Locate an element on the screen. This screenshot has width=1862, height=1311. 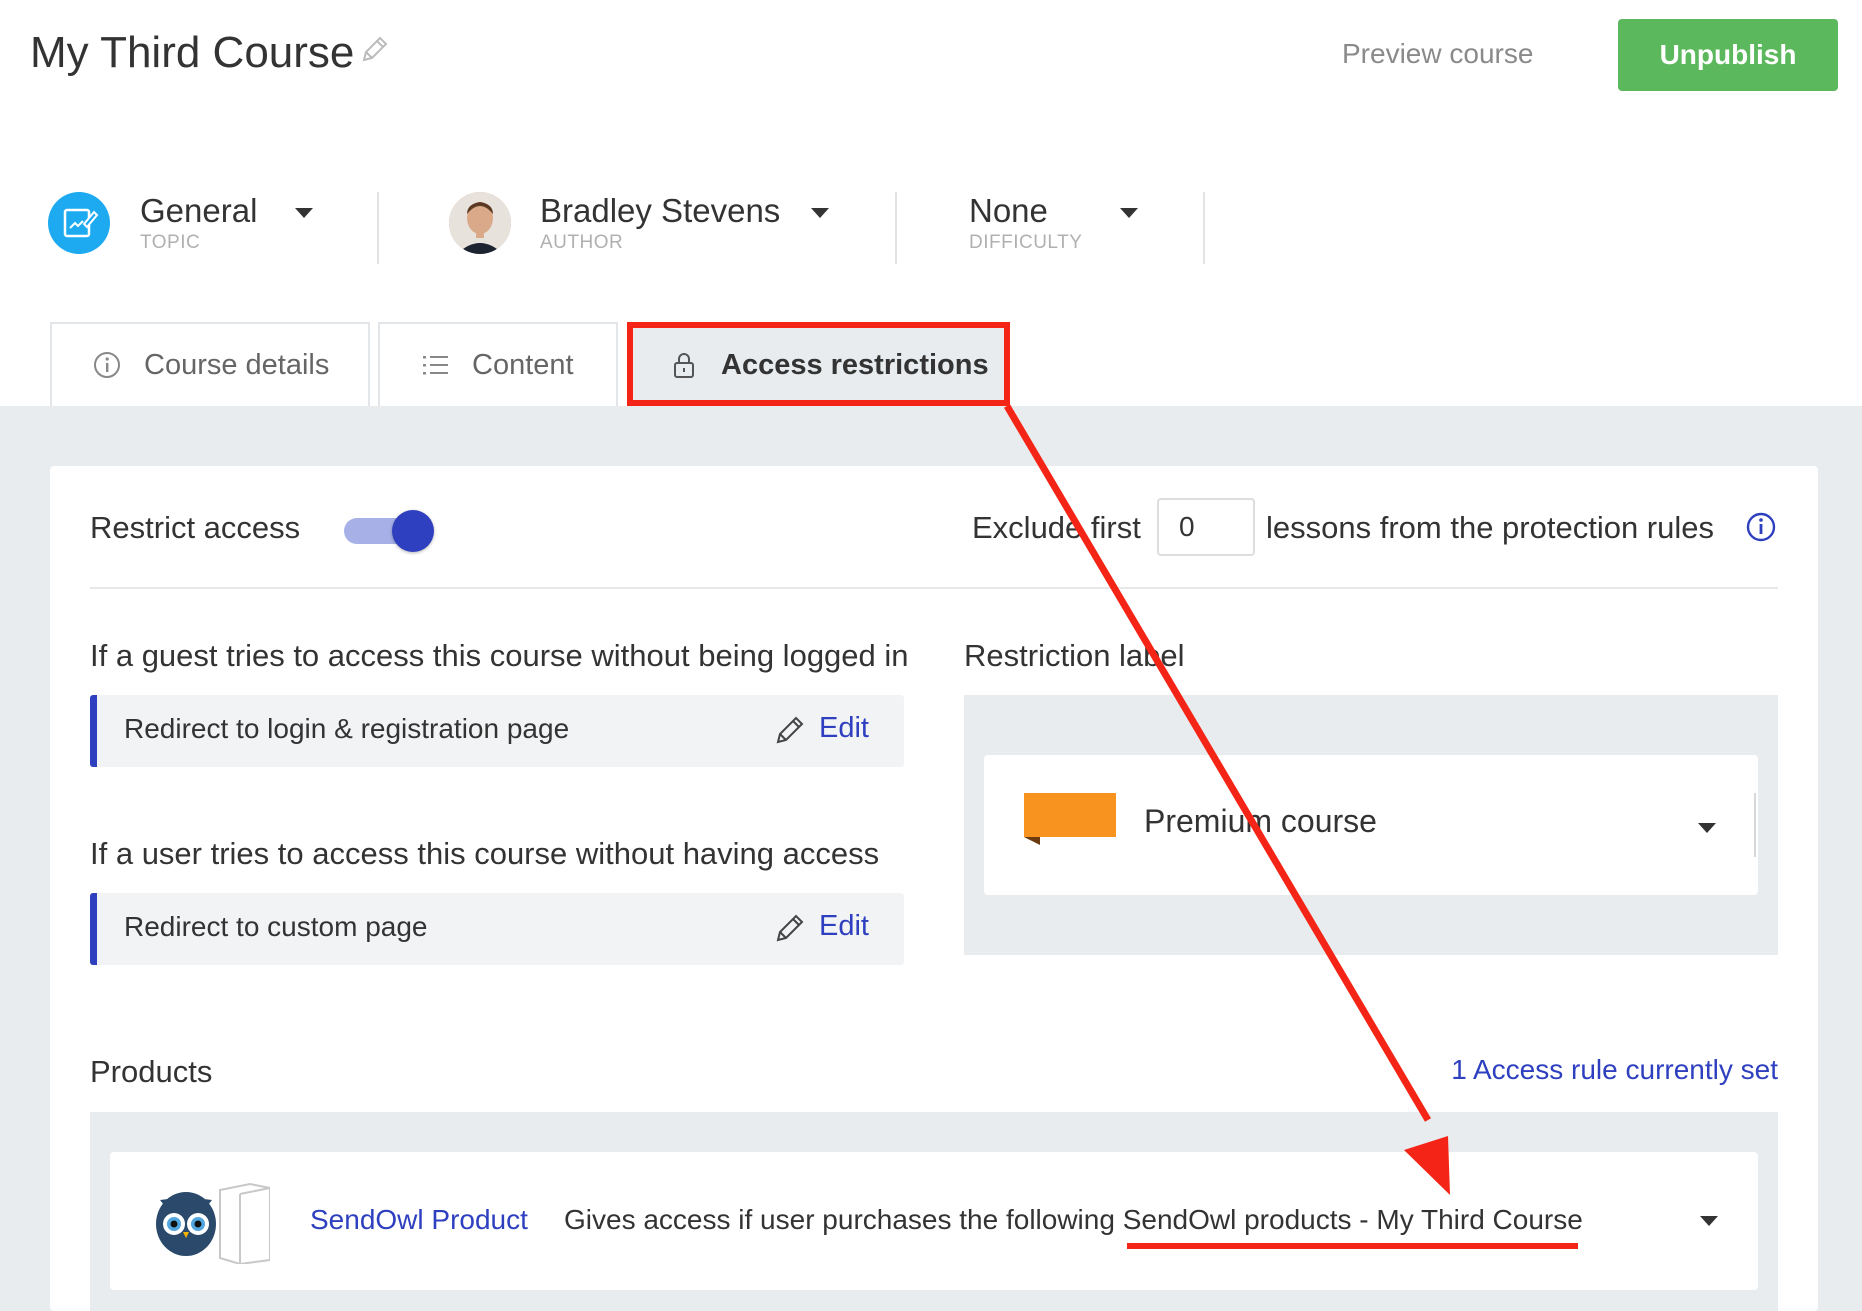
author-value: Bradley Stevens is located at coordinates (660, 210).